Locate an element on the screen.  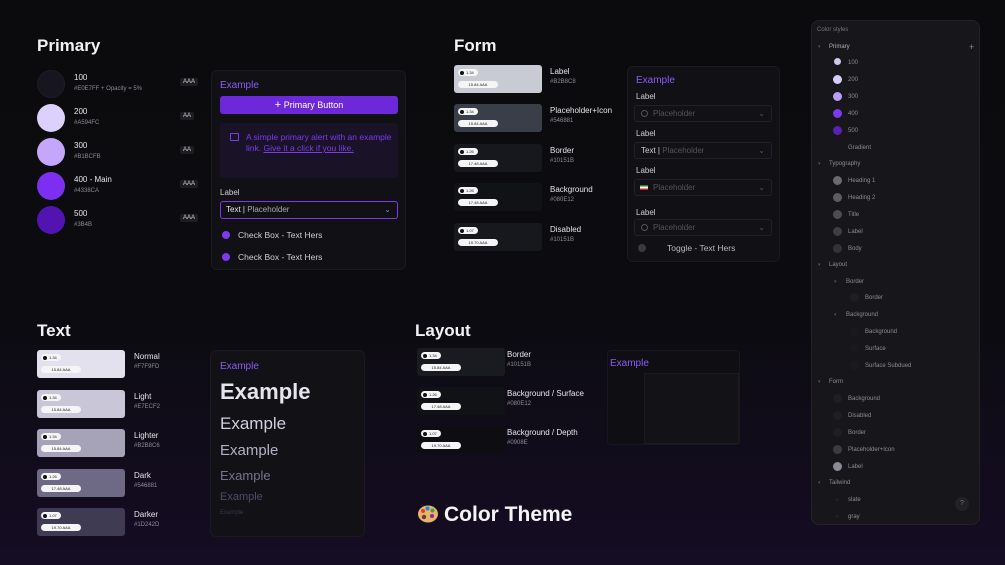
contrast-pill: 19.70 AAA is located at coordinates (478, 242).